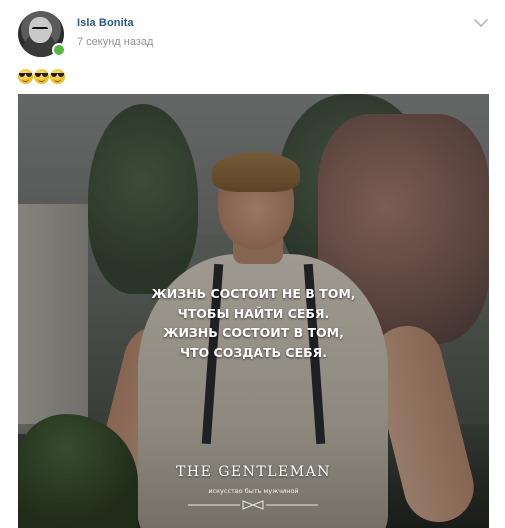 This screenshot has width=505, height=528. I want to click on brand-tagline: искусство быть мужчиной, so click(253, 491).